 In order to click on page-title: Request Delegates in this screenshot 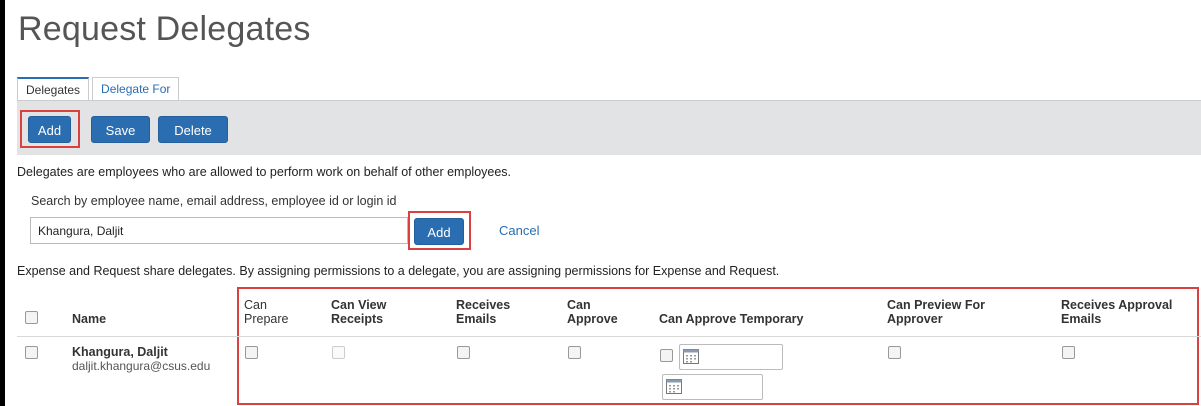, I will do `click(164, 29)`.